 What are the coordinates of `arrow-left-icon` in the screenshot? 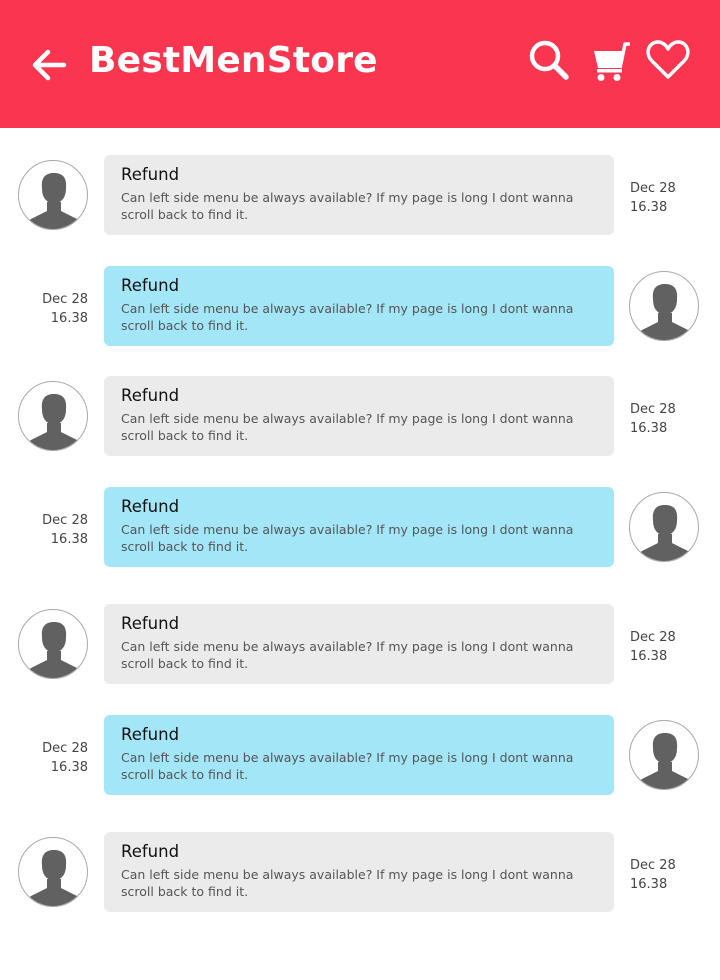 It's located at (49, 65).